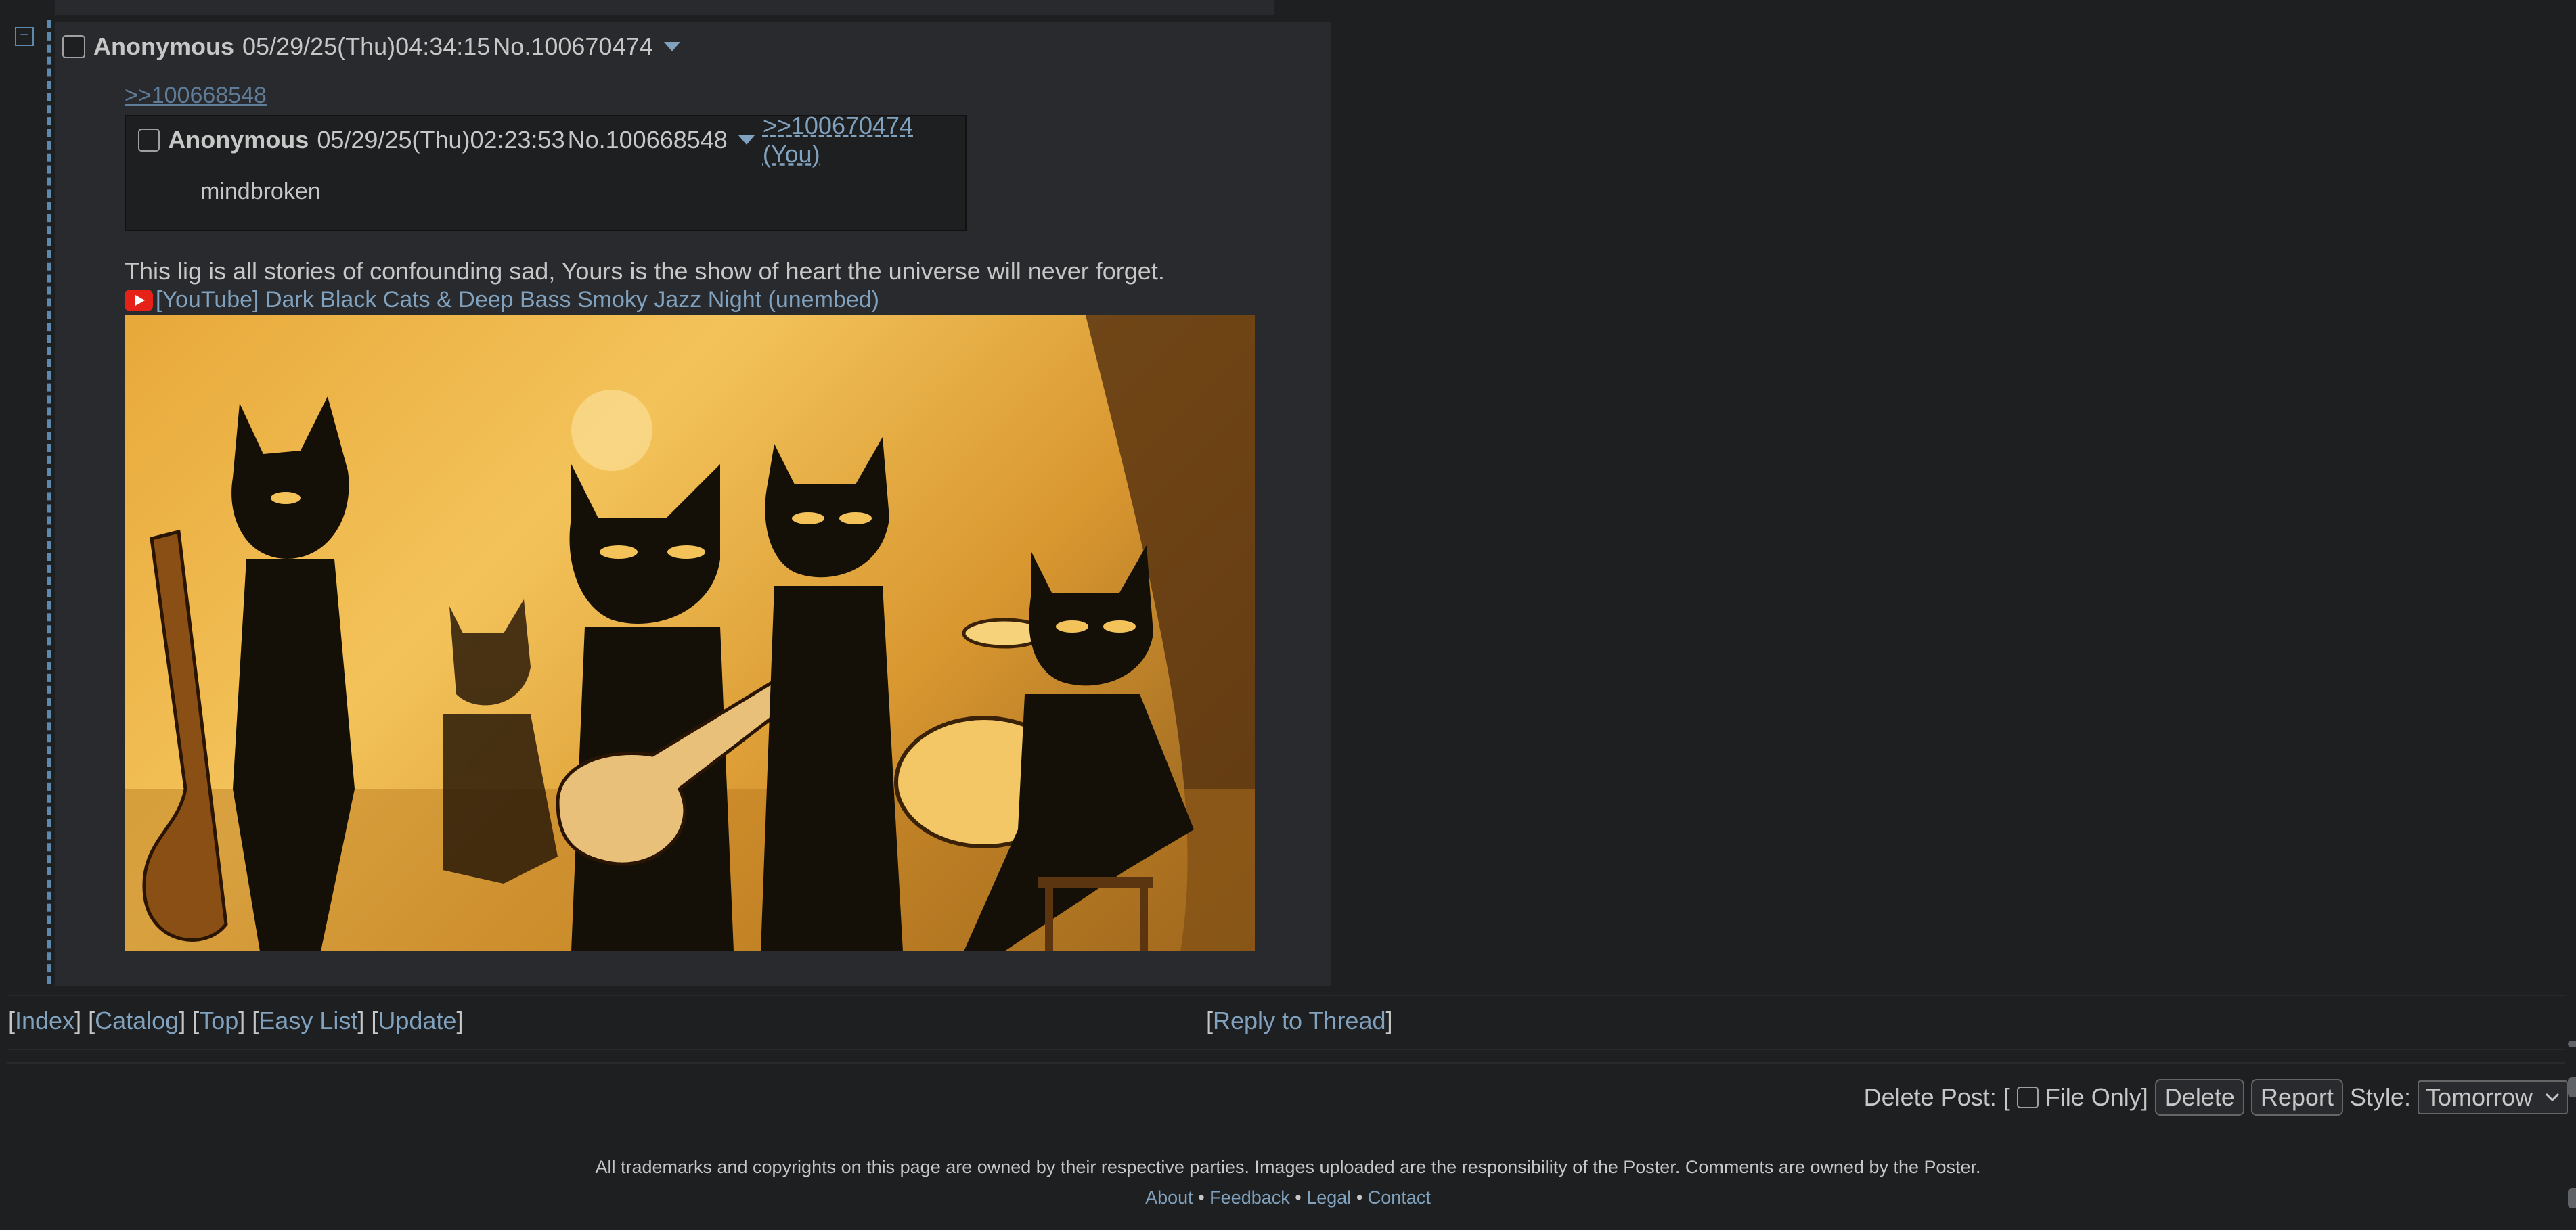  Describe the element at coordinates (308, 1020) in the screenshot. I see `easy-list-link: Easy List` at that location.